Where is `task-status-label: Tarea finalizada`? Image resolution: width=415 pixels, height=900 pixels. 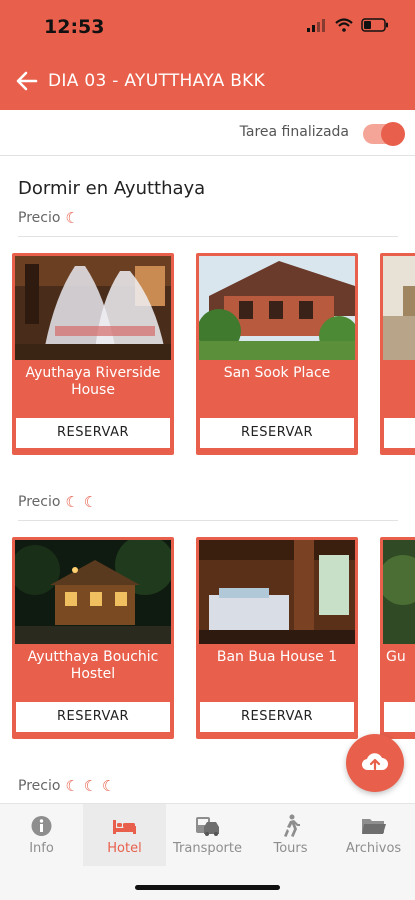
task-status-label: Tarea finalizada is located at coordinates (294, 132).